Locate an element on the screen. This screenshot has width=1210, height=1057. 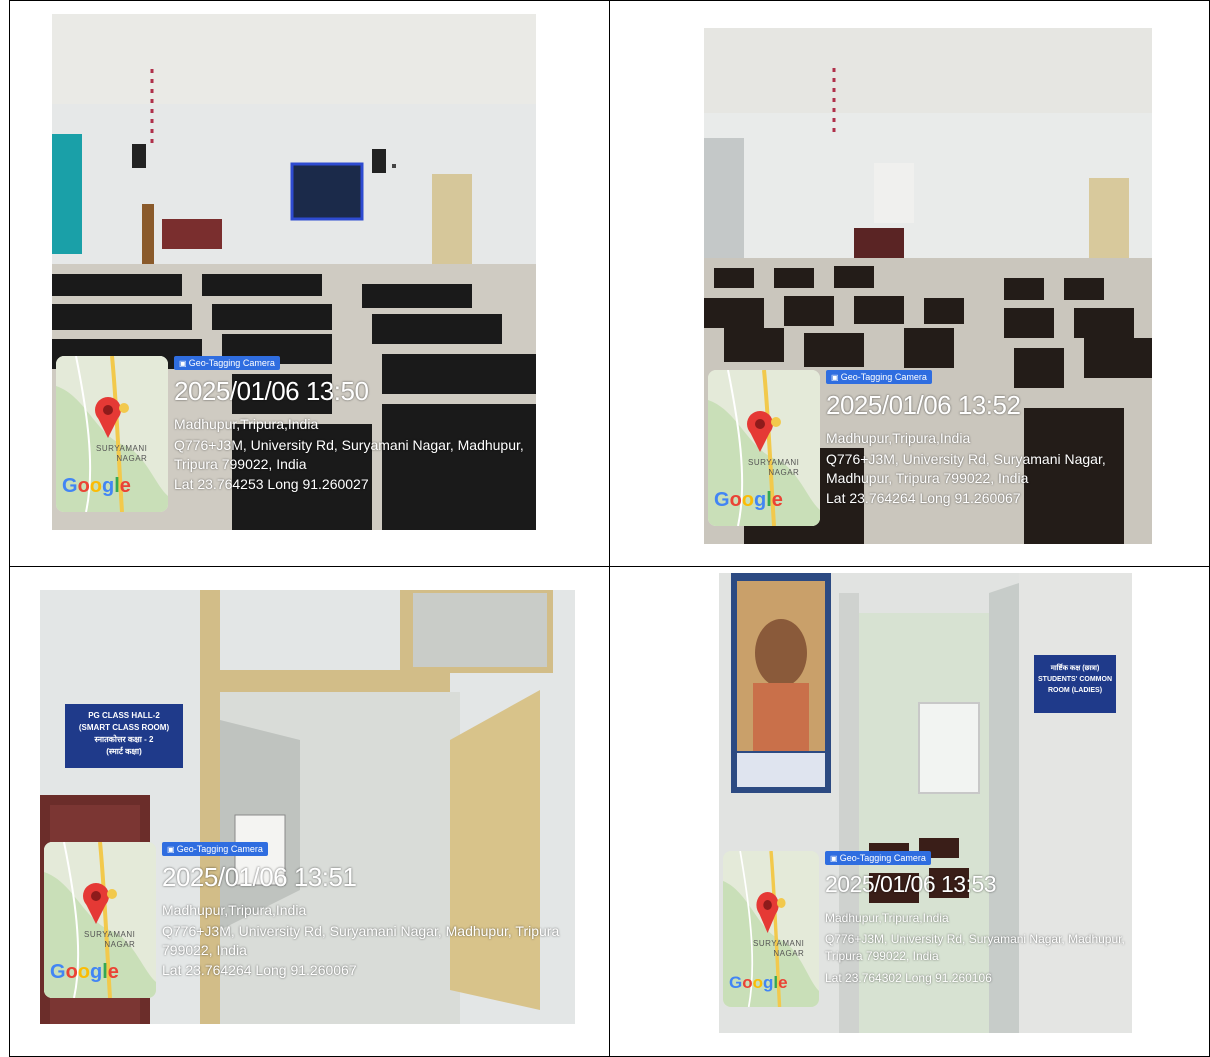
sign-line-3: स्नातकोत्तर कक्षा - 2 is located at coordinates (124, 739).